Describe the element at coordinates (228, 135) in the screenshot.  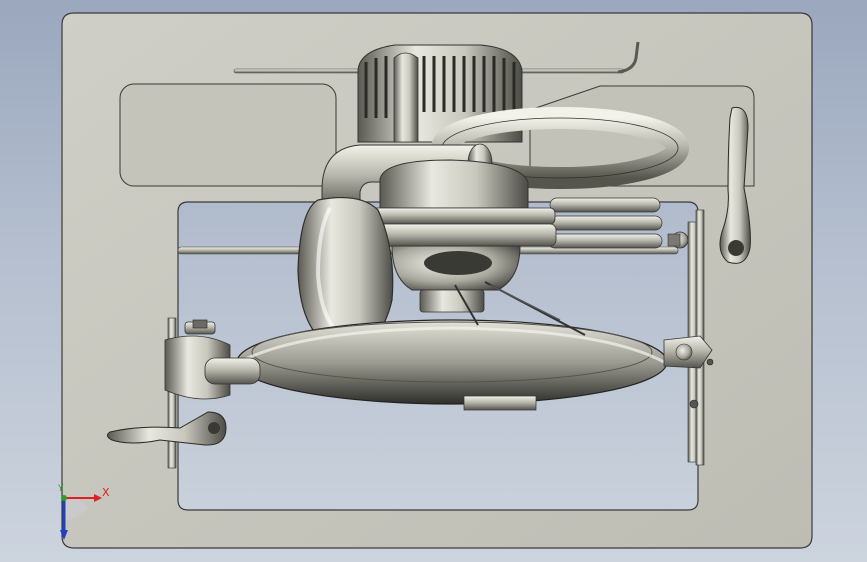
I see `upper-left-slot` at that location.